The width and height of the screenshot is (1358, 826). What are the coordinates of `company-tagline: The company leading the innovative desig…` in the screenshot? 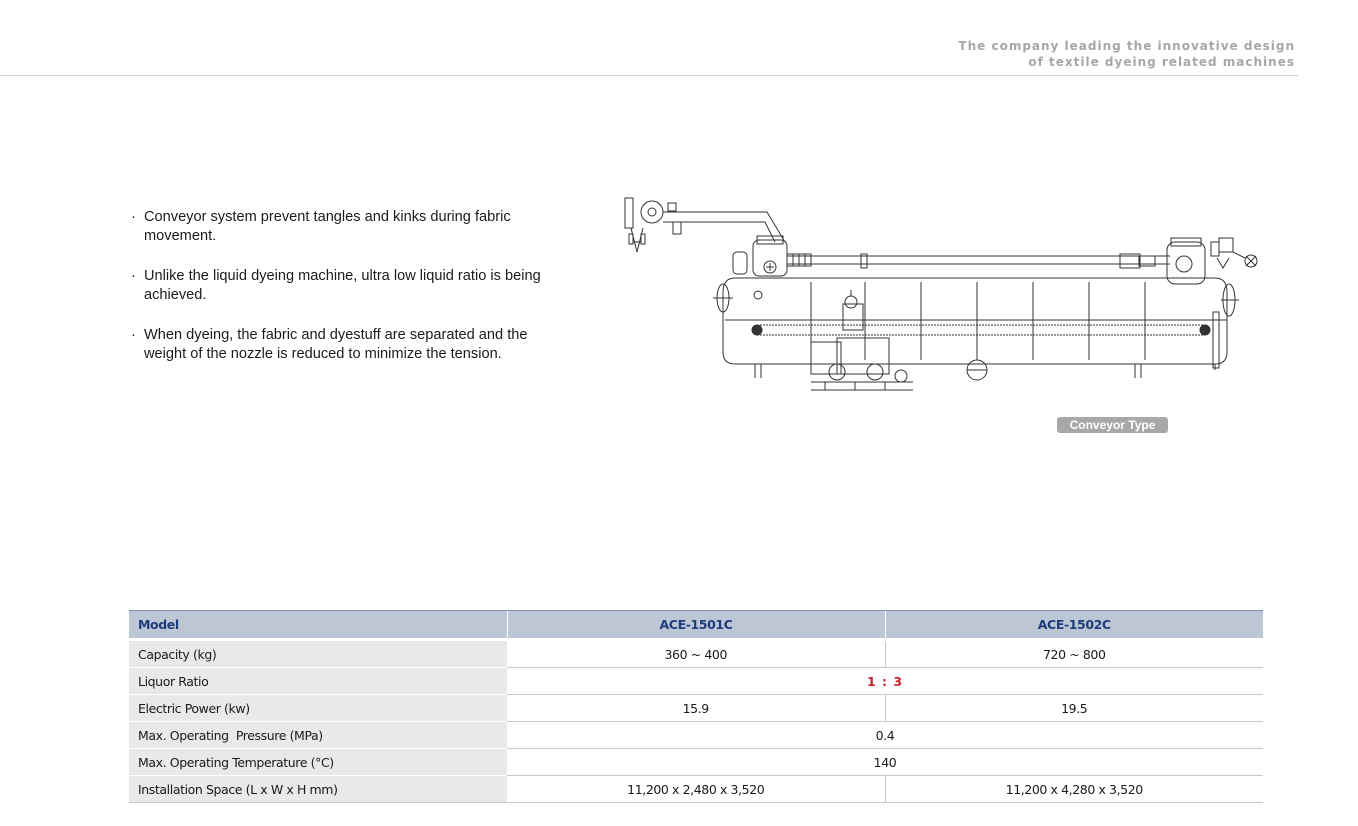 It's located at (1126, 54).